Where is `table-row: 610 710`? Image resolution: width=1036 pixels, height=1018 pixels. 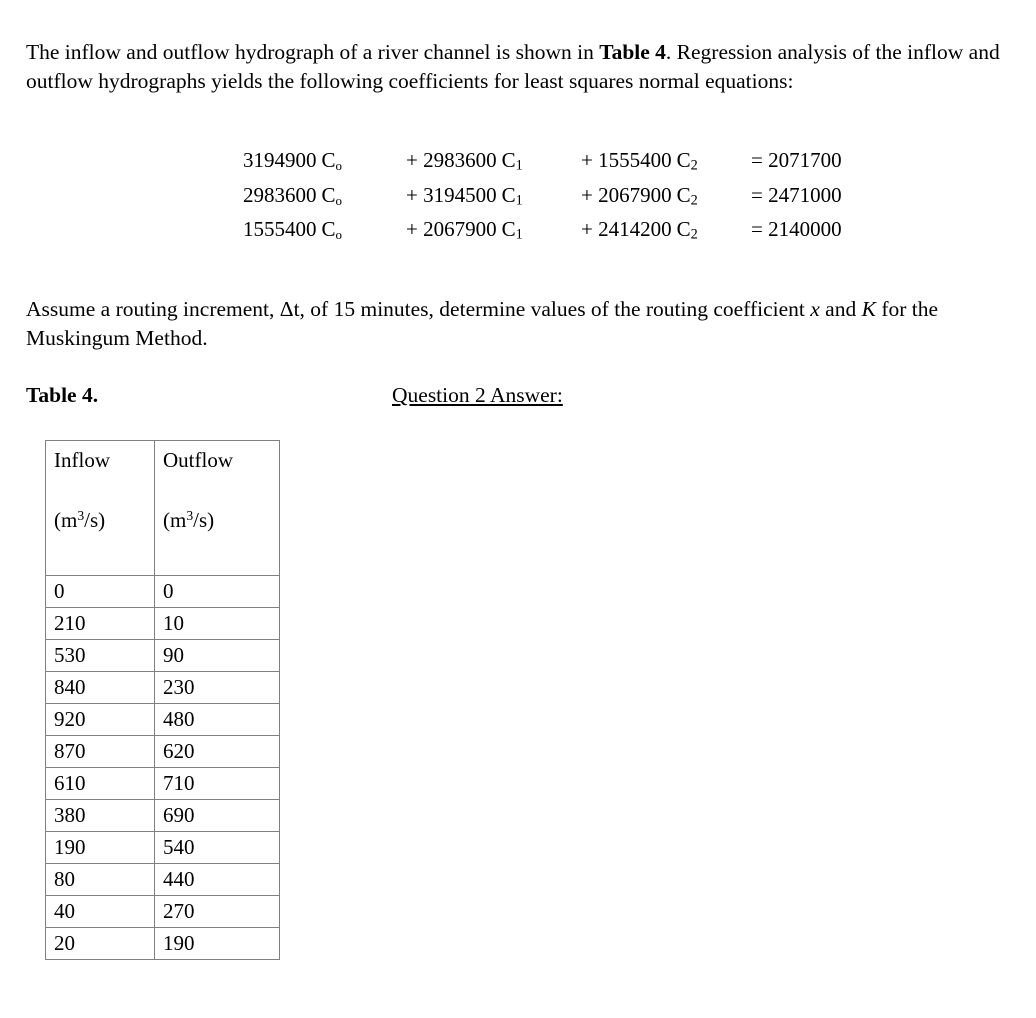
table-row: 610 710 is located at coordinates (162, 783).